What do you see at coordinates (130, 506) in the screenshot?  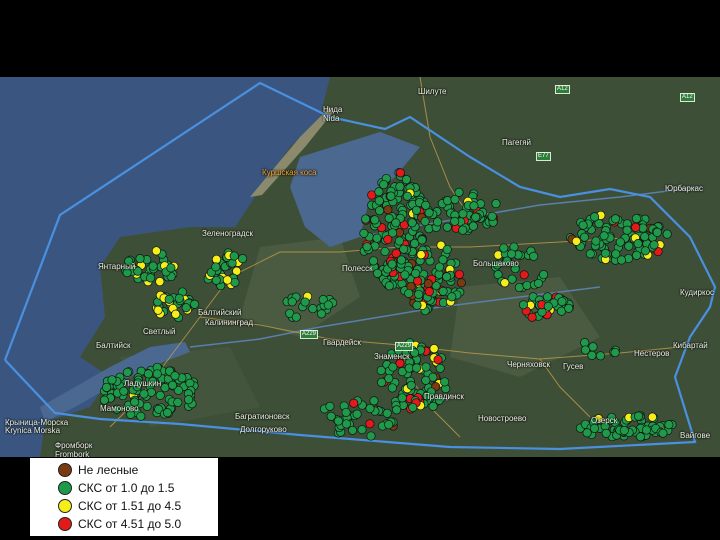 I see `legend-label: СКС от 1.51 до 4.5` at bounding box center [130, 506].